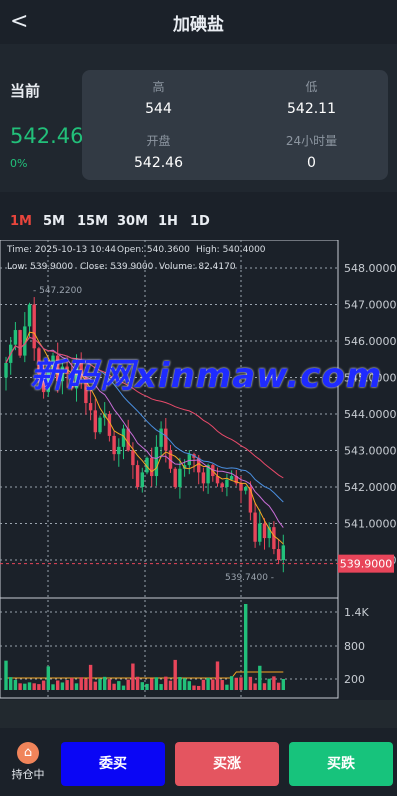  Describe the element at coordinates (370, 414) in the screenshot. I see `price-axis-label: 544.0000` at that location.